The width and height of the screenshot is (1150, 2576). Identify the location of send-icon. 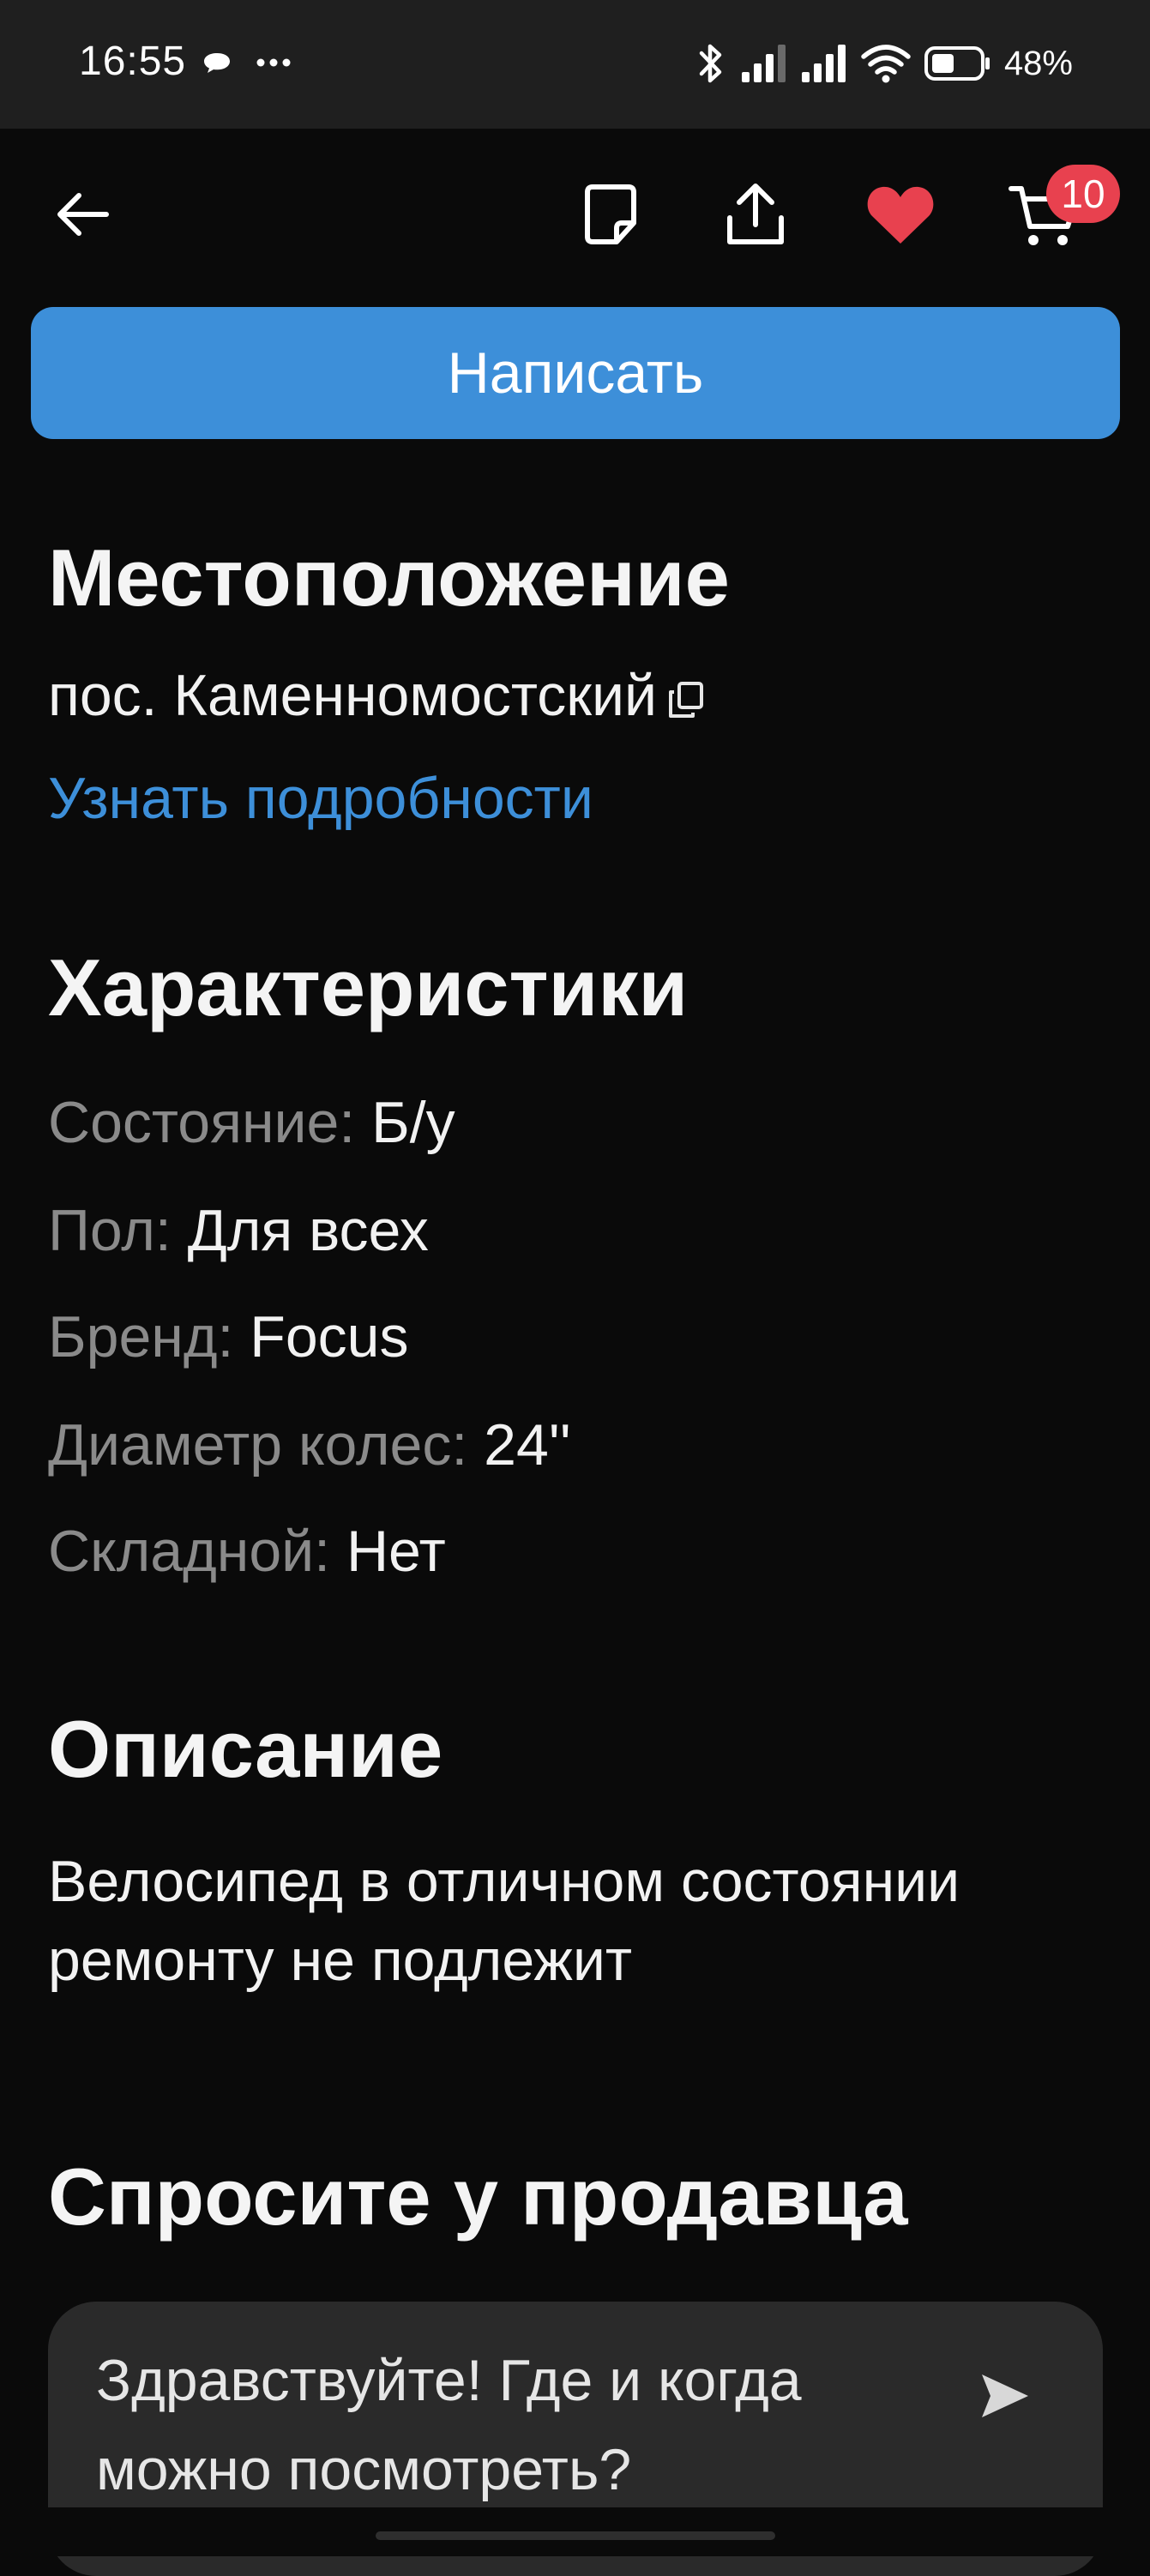
(1005, 2395).